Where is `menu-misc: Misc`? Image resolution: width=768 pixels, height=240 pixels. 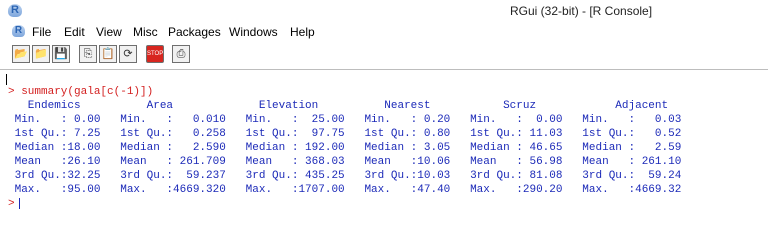
menu-misc: Misc is located at coordinates (145, 32).